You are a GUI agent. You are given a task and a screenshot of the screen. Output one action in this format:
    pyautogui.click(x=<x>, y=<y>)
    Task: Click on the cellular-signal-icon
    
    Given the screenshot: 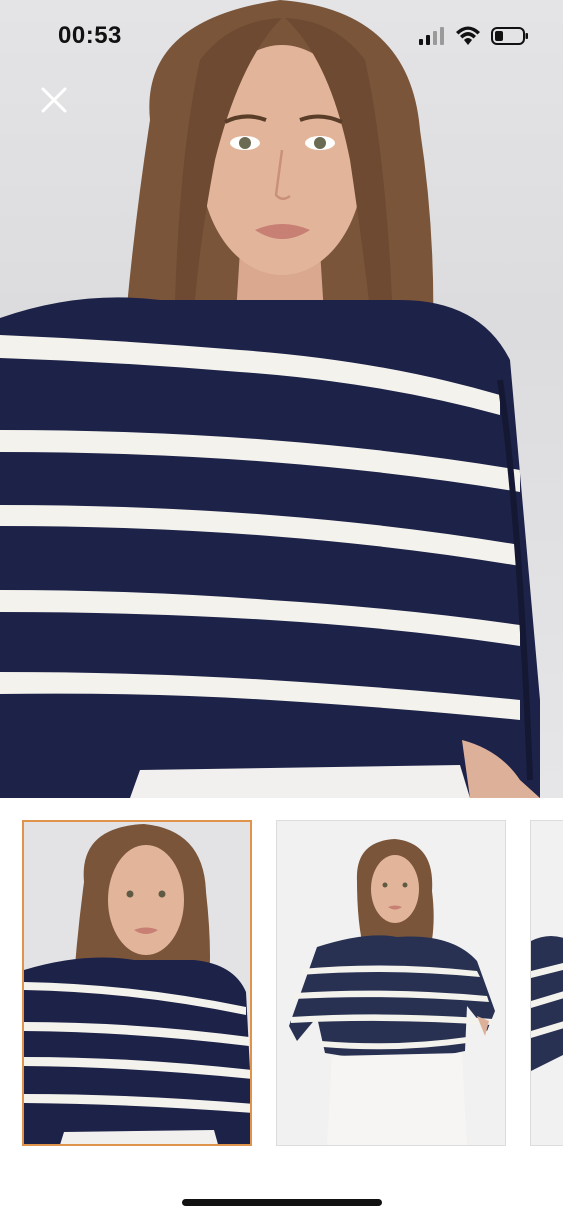 What is the action you would take?
    pyautogui.click(x=431, y=36)
    